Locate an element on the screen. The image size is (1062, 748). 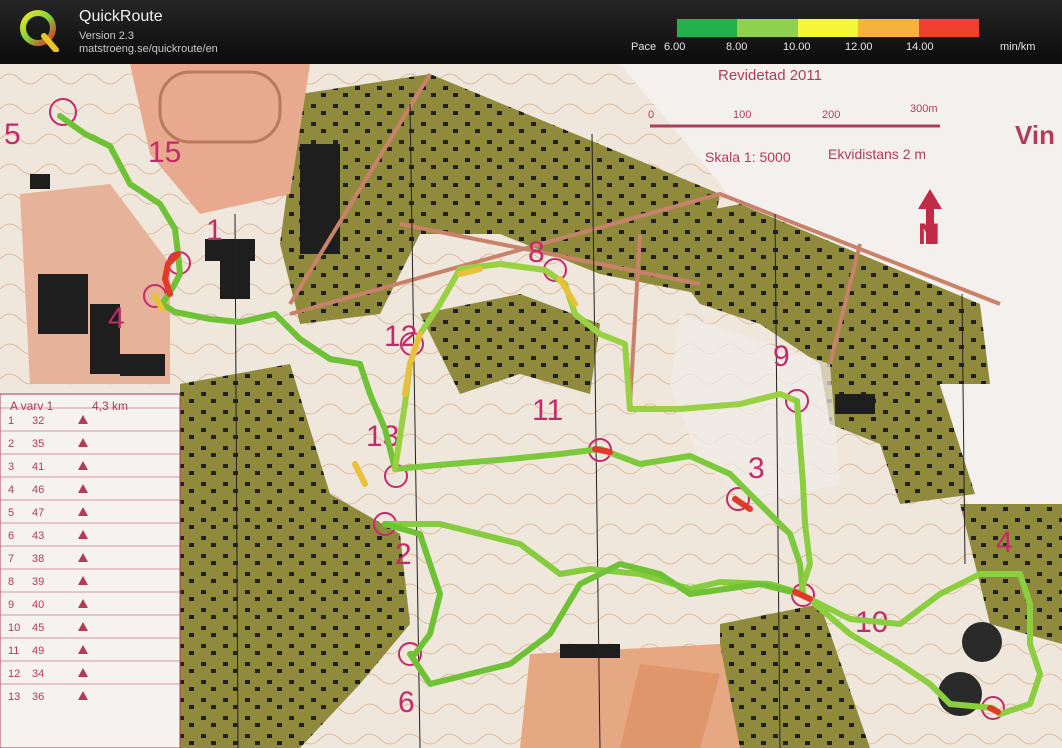
description-row-number: 2 is located at coordinates (11, 444).